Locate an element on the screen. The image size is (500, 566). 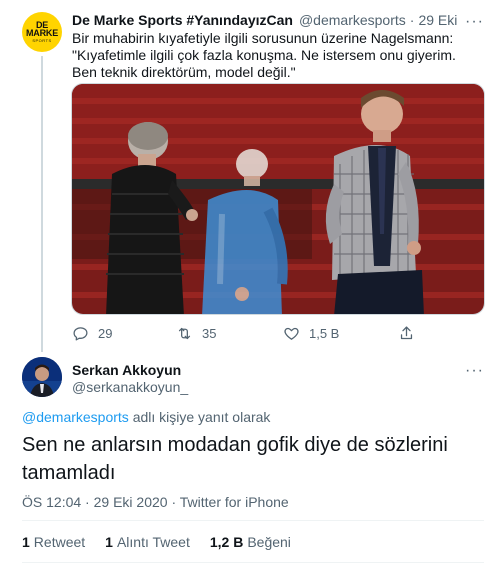
reply-mention-link: @demarkesports is located at coordinates (75, 417).